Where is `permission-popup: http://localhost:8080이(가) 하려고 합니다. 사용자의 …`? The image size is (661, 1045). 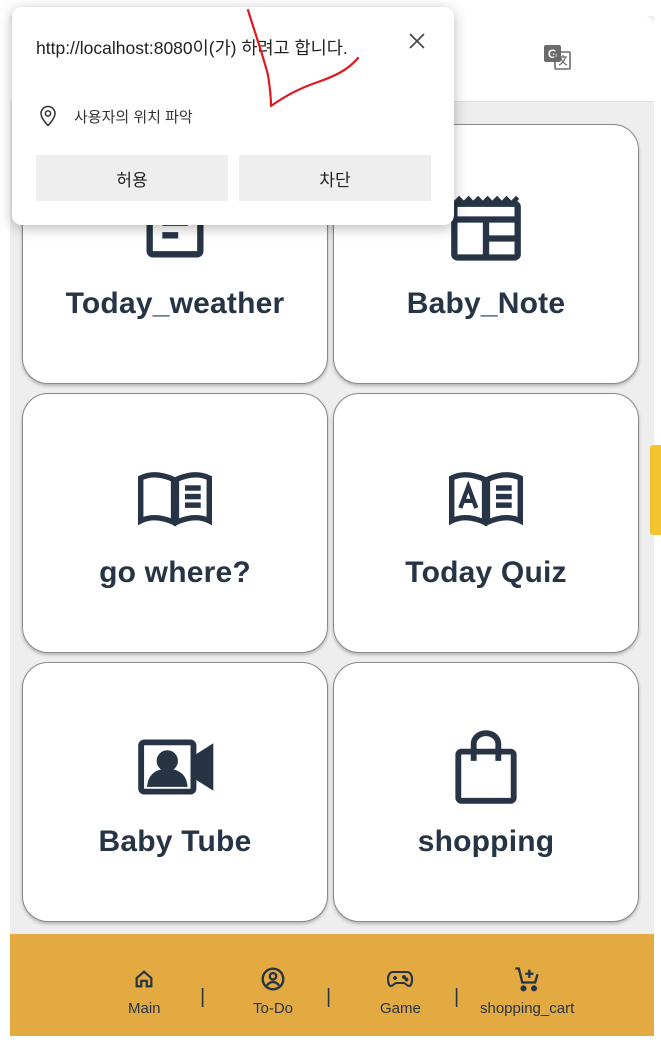 permission-popup: http://localhost:8080이(가) 하려고 합니다. 사용자의 … is located at coordinates (233, 116).